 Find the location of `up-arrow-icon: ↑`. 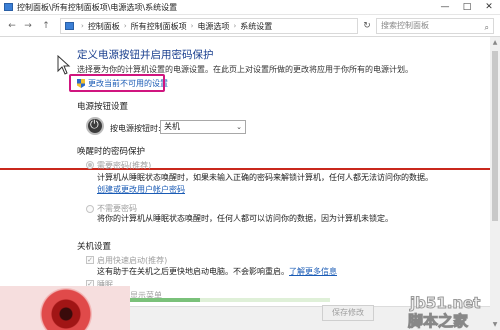

up-arrow-icon: ↑ is located at coordinates (46, 26).